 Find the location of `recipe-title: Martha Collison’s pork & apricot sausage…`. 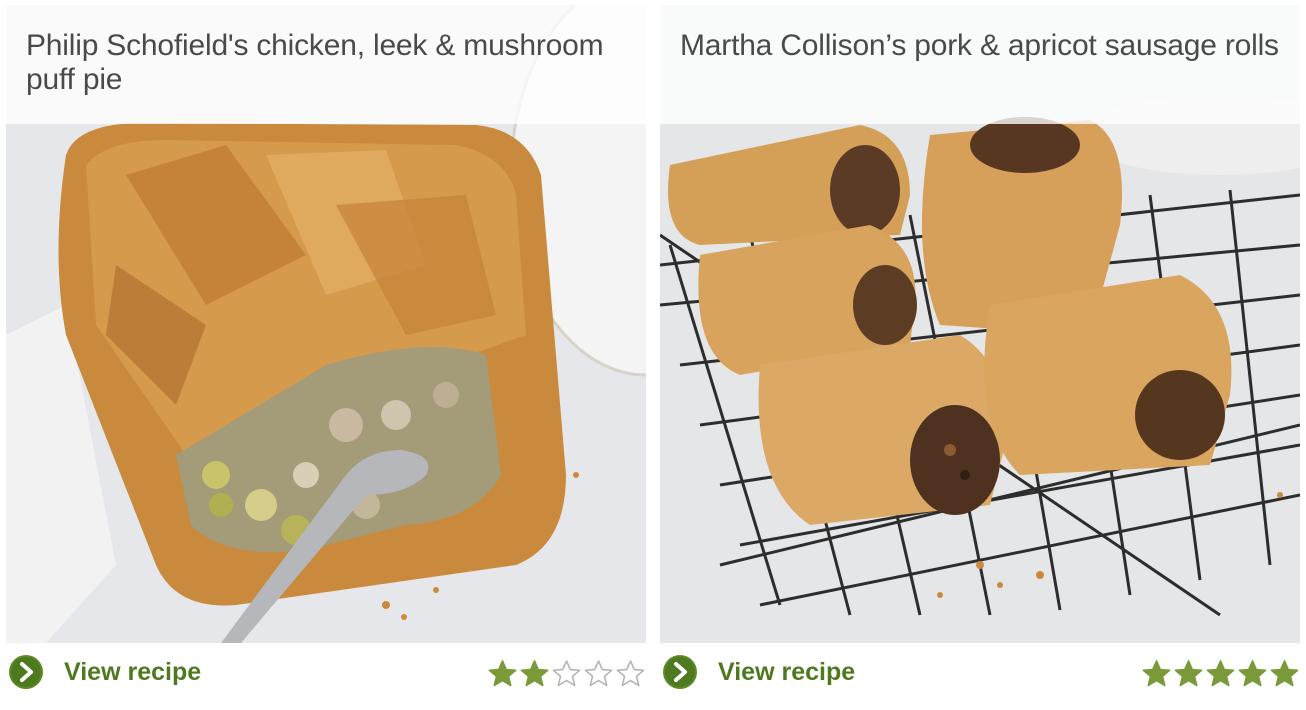

recipe-title: Martha Collison’s pork & apricot sausage… is located at coordinates (980, 46).